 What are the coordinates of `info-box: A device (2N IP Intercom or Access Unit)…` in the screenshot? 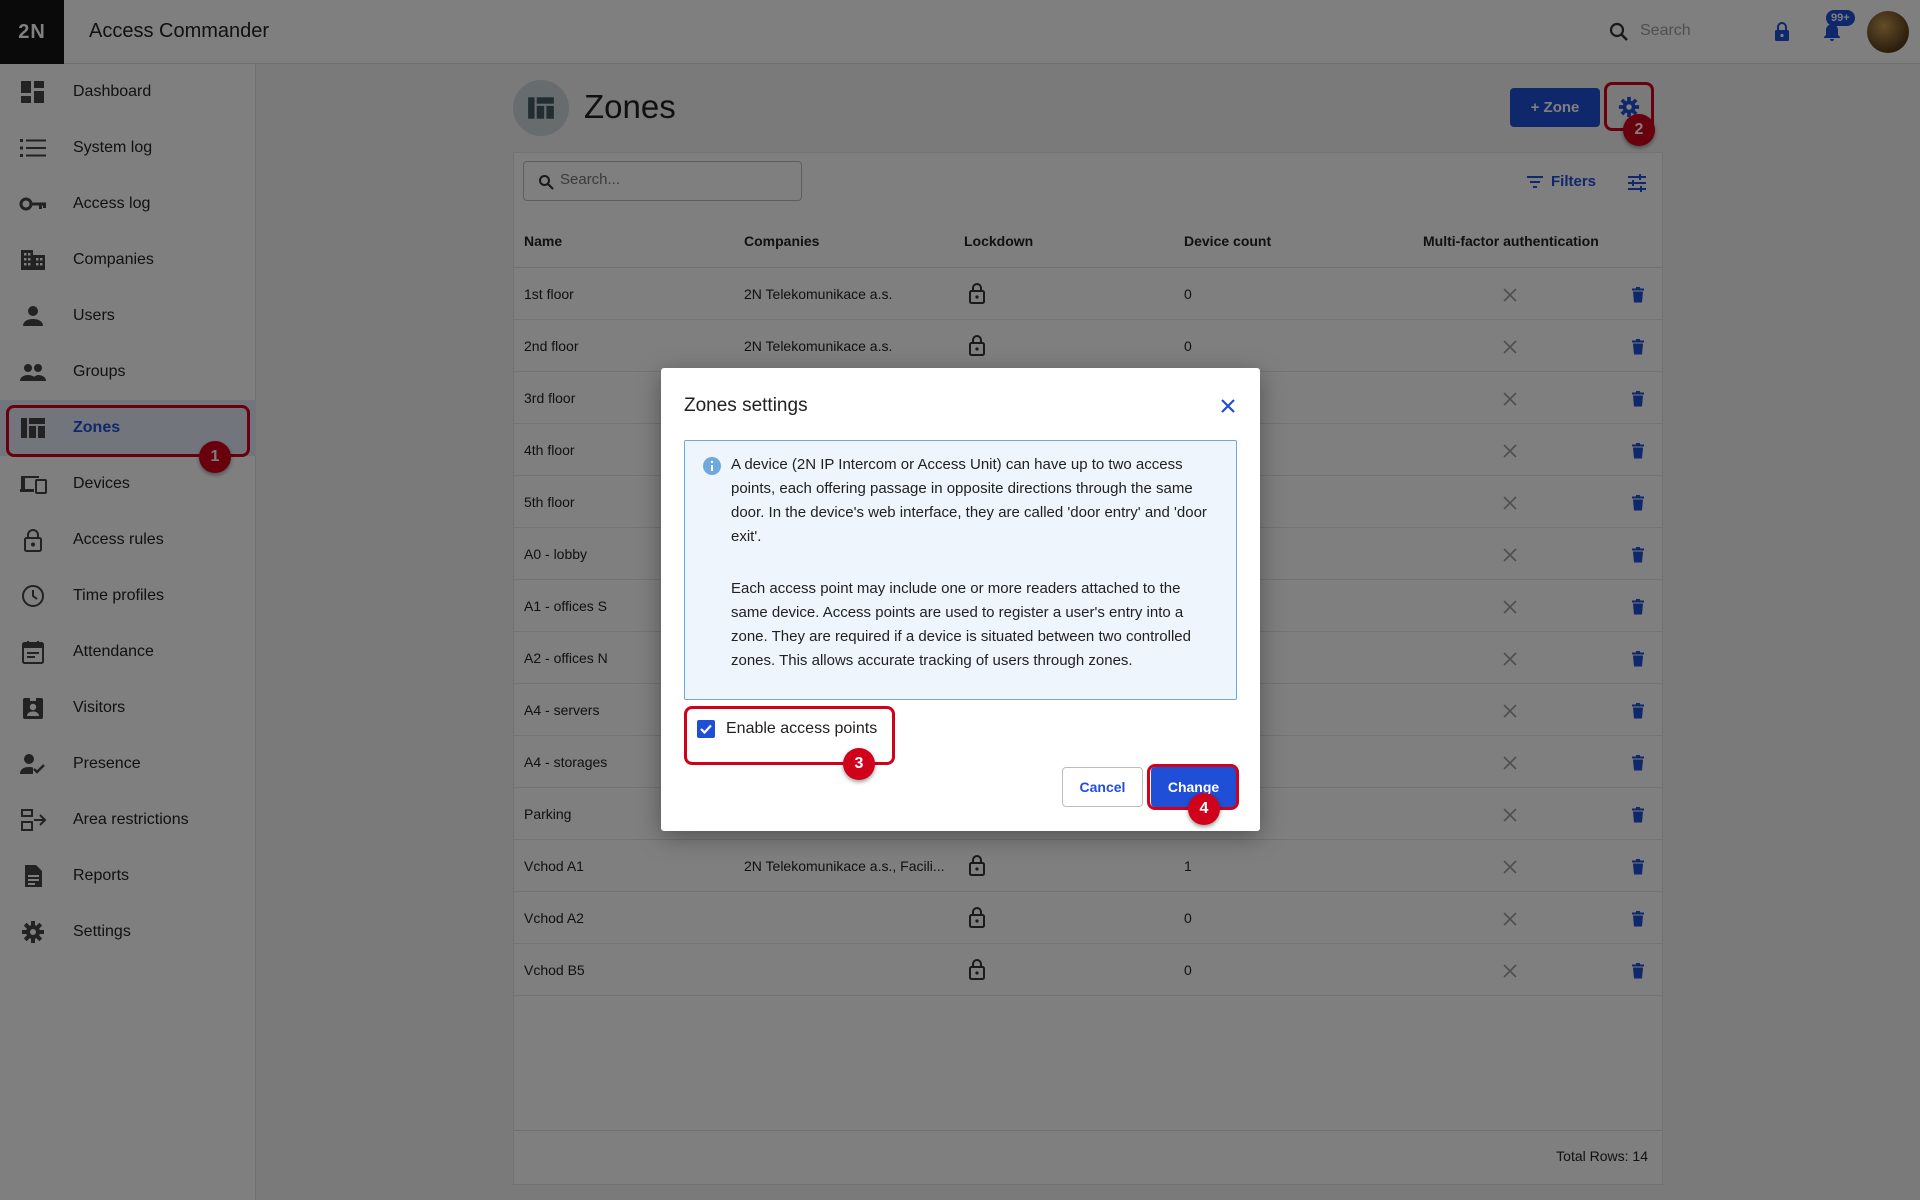 It's located at (960, 570).